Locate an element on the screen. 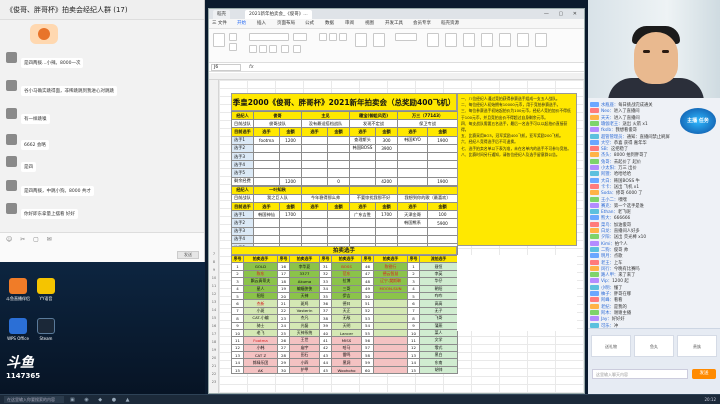 The width and height of the screenshot is (720, 404). menu-developer: 开发工具 is located at coordinates (394, 24).